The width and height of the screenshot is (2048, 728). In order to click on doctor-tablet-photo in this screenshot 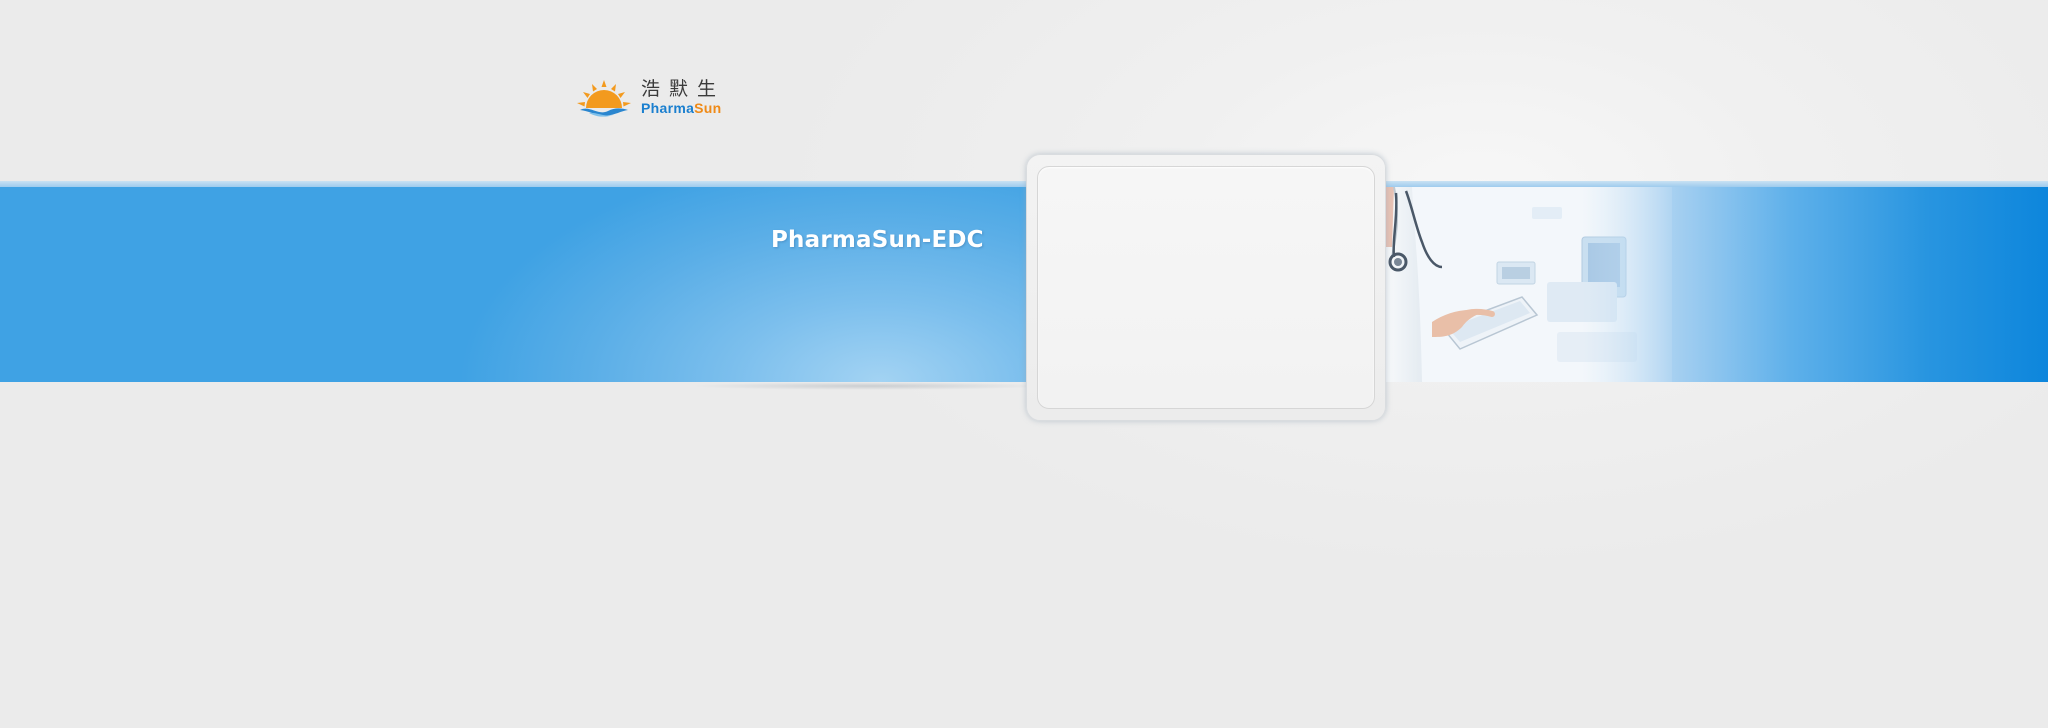, I will do `click(1522, 284)`.